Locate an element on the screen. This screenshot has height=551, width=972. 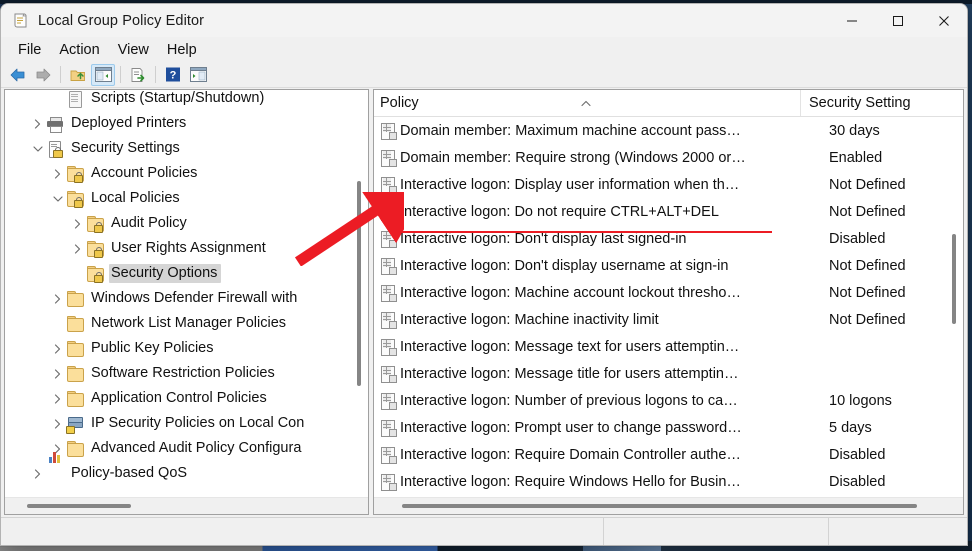
security-setting-cell: 30 days is located at coordinates (854, 130).